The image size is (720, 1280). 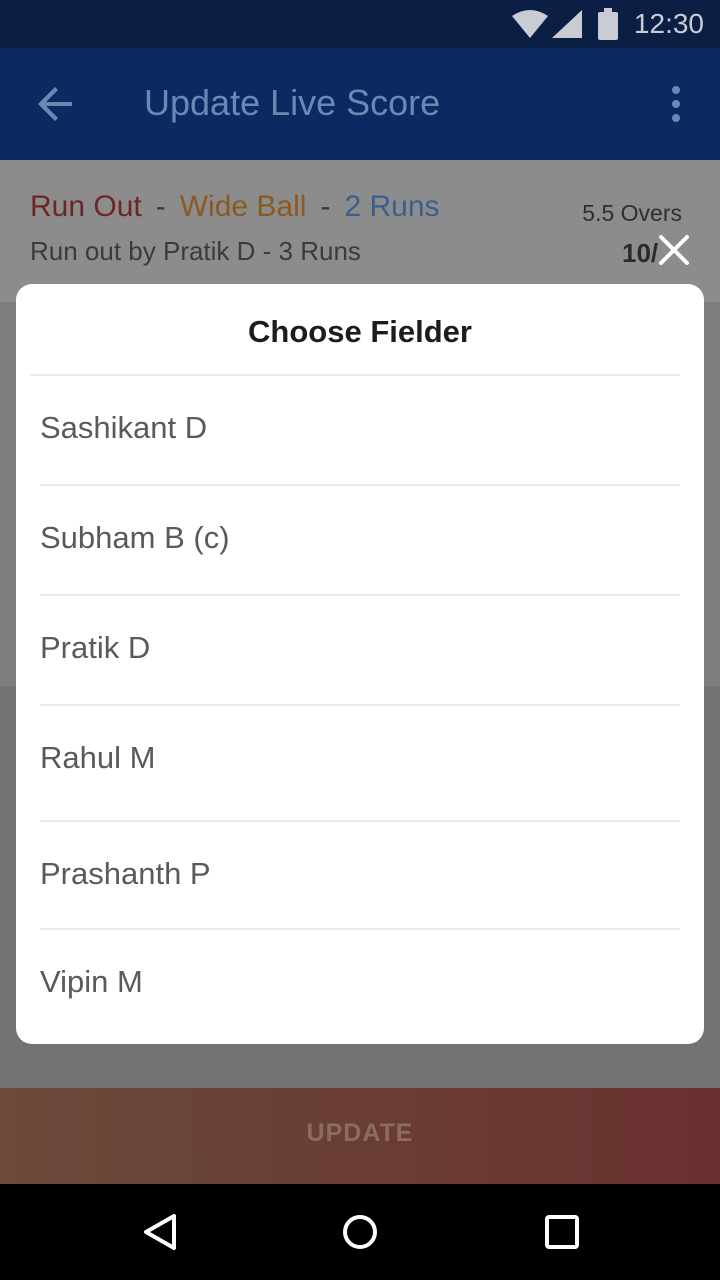 I want to click on nav-back-icon, so click(x=160, y=1234).